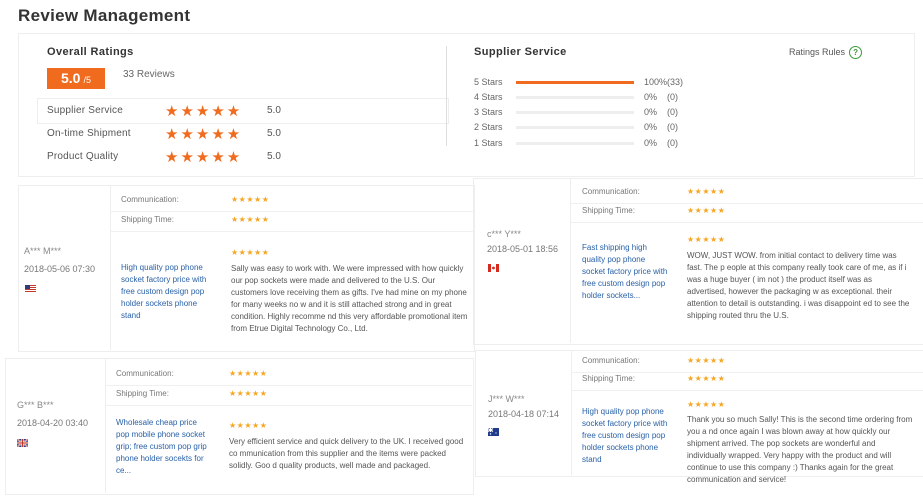 This screenshot has height=500, width=923. I want to click on star-row-label: 2 Stars, so click(488, 127).